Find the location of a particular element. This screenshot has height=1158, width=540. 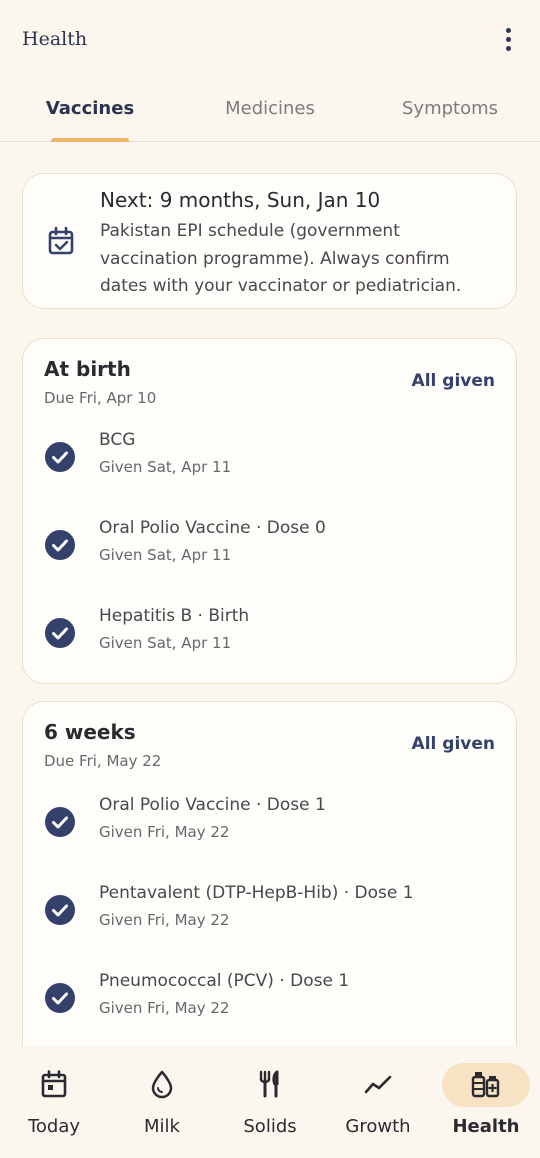

nav-label-health: Health is located at coordinates (486, 1126).